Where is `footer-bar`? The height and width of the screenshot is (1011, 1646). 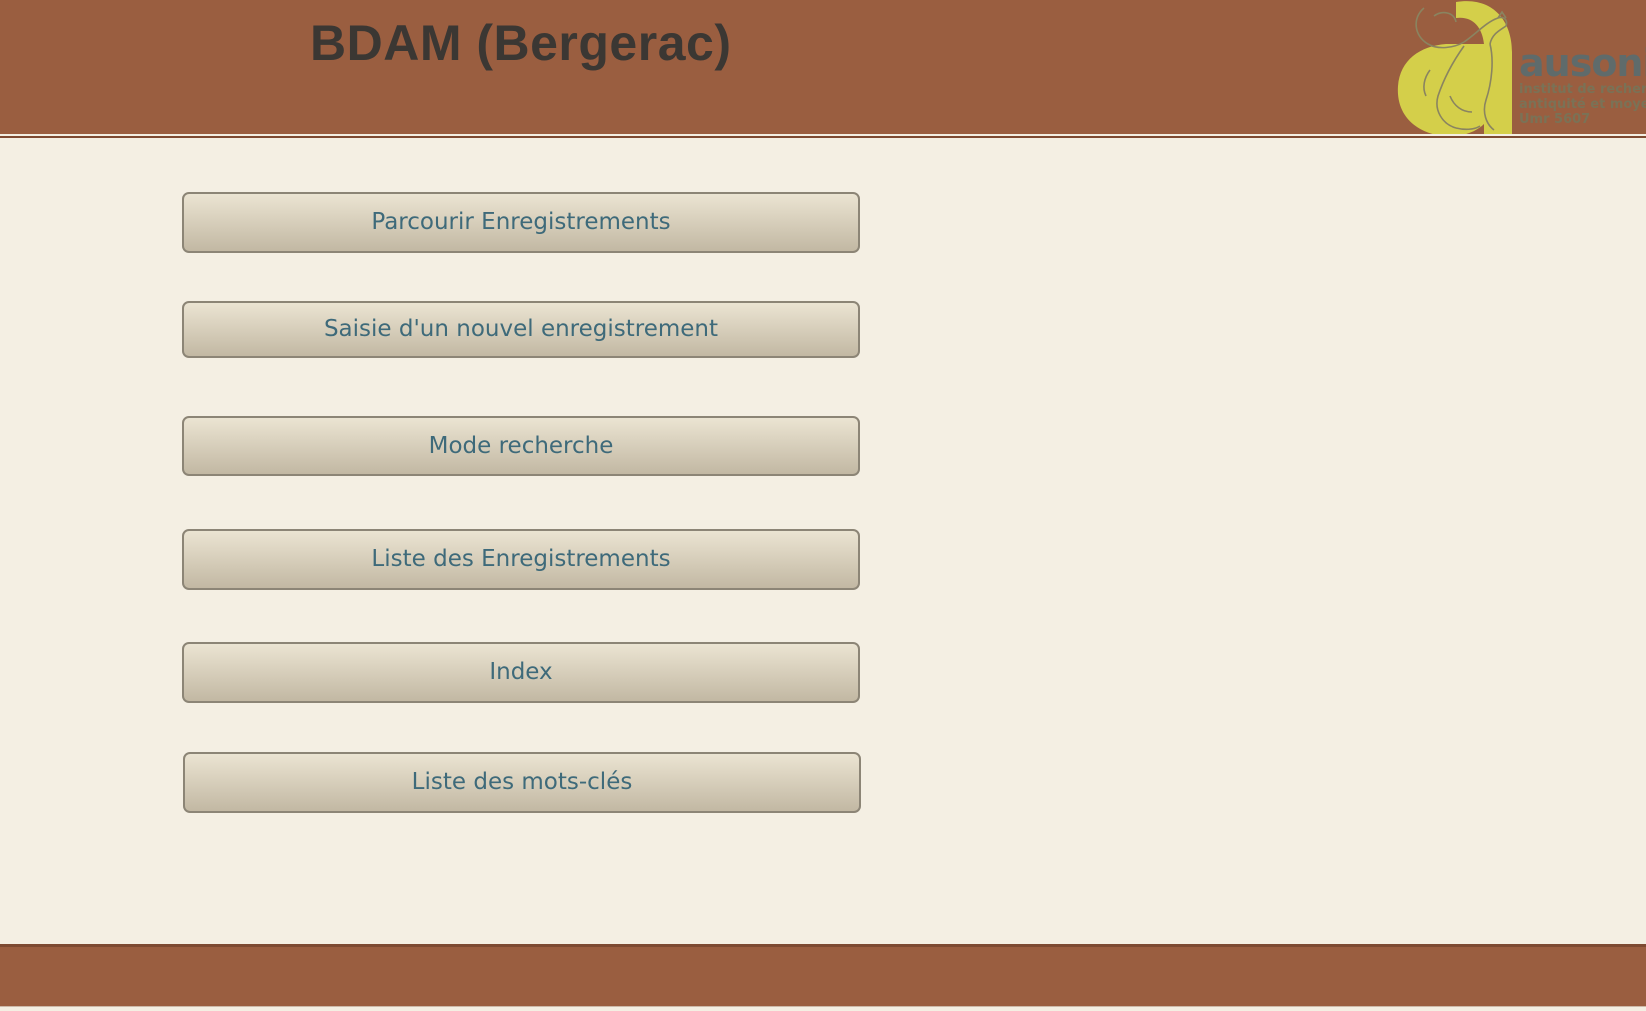
footer-bar is located at coordinates (823, 976).